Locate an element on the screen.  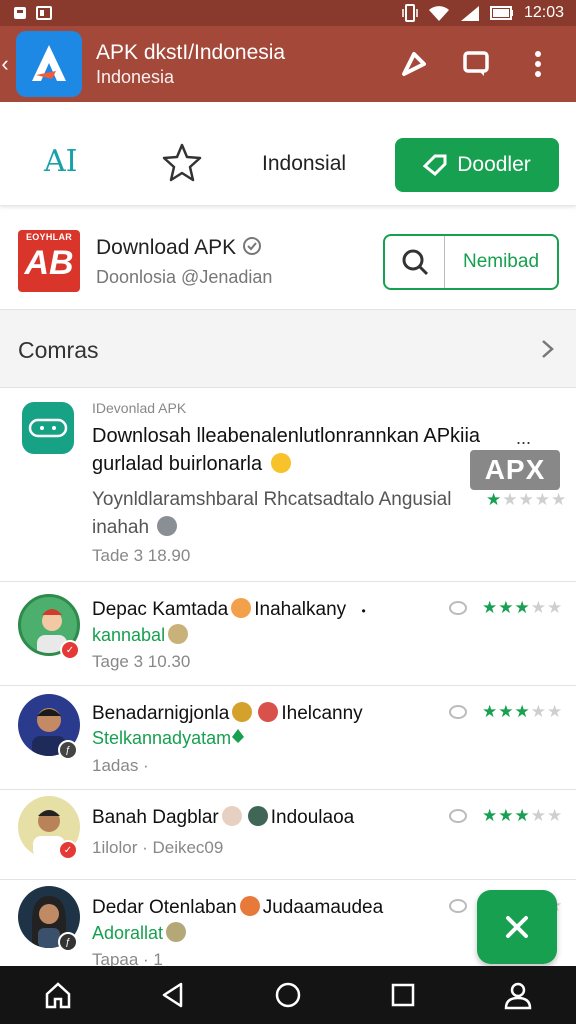
download-button: Doodler is located at coordinates (477, 165).